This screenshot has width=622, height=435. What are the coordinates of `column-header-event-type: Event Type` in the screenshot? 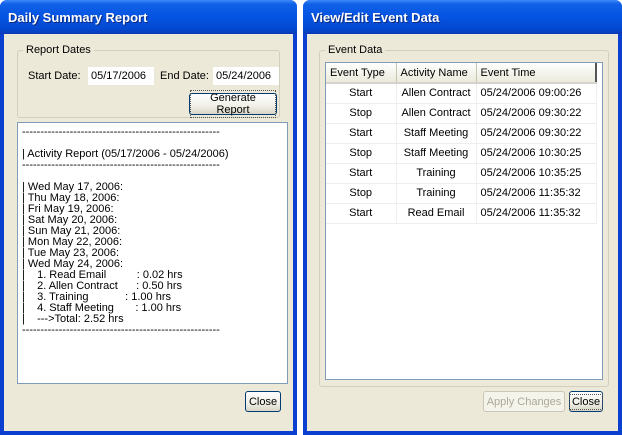 It's located at (361, 73).